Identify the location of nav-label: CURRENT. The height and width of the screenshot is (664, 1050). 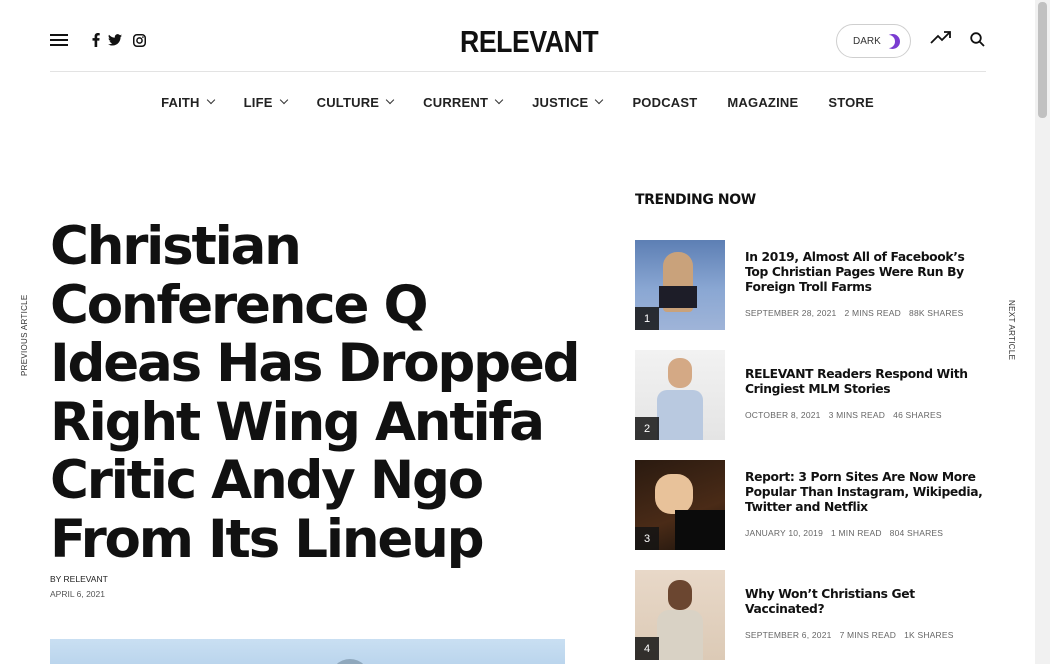
(456, 102).